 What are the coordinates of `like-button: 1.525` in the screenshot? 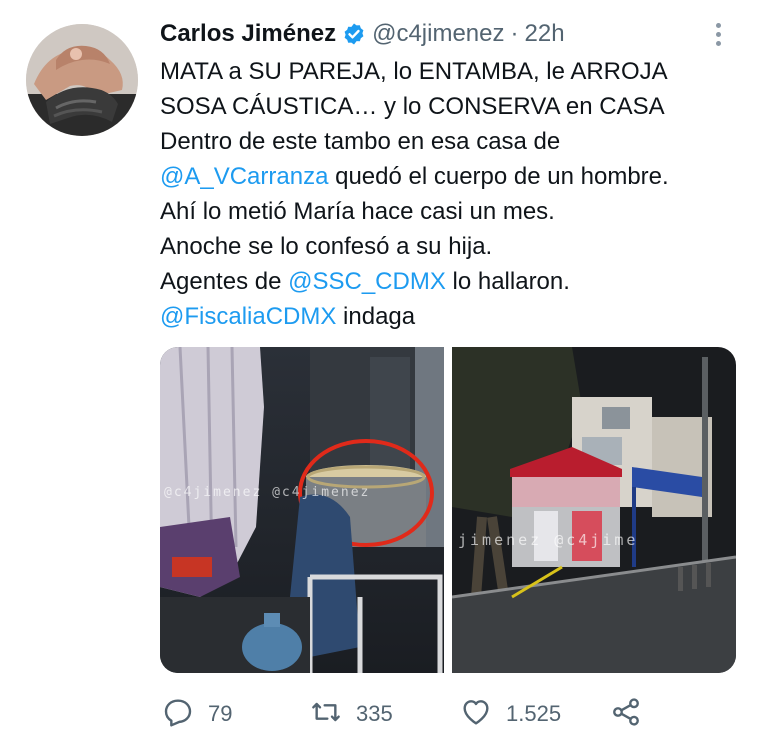 It's located at (510, 714).